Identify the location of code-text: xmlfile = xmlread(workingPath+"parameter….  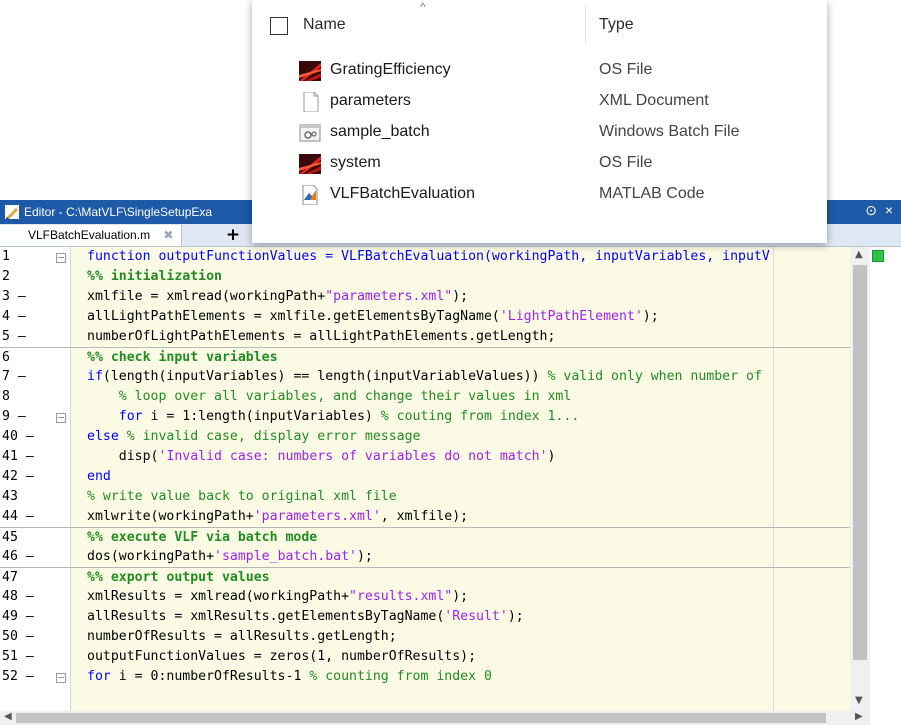
(278, 296).